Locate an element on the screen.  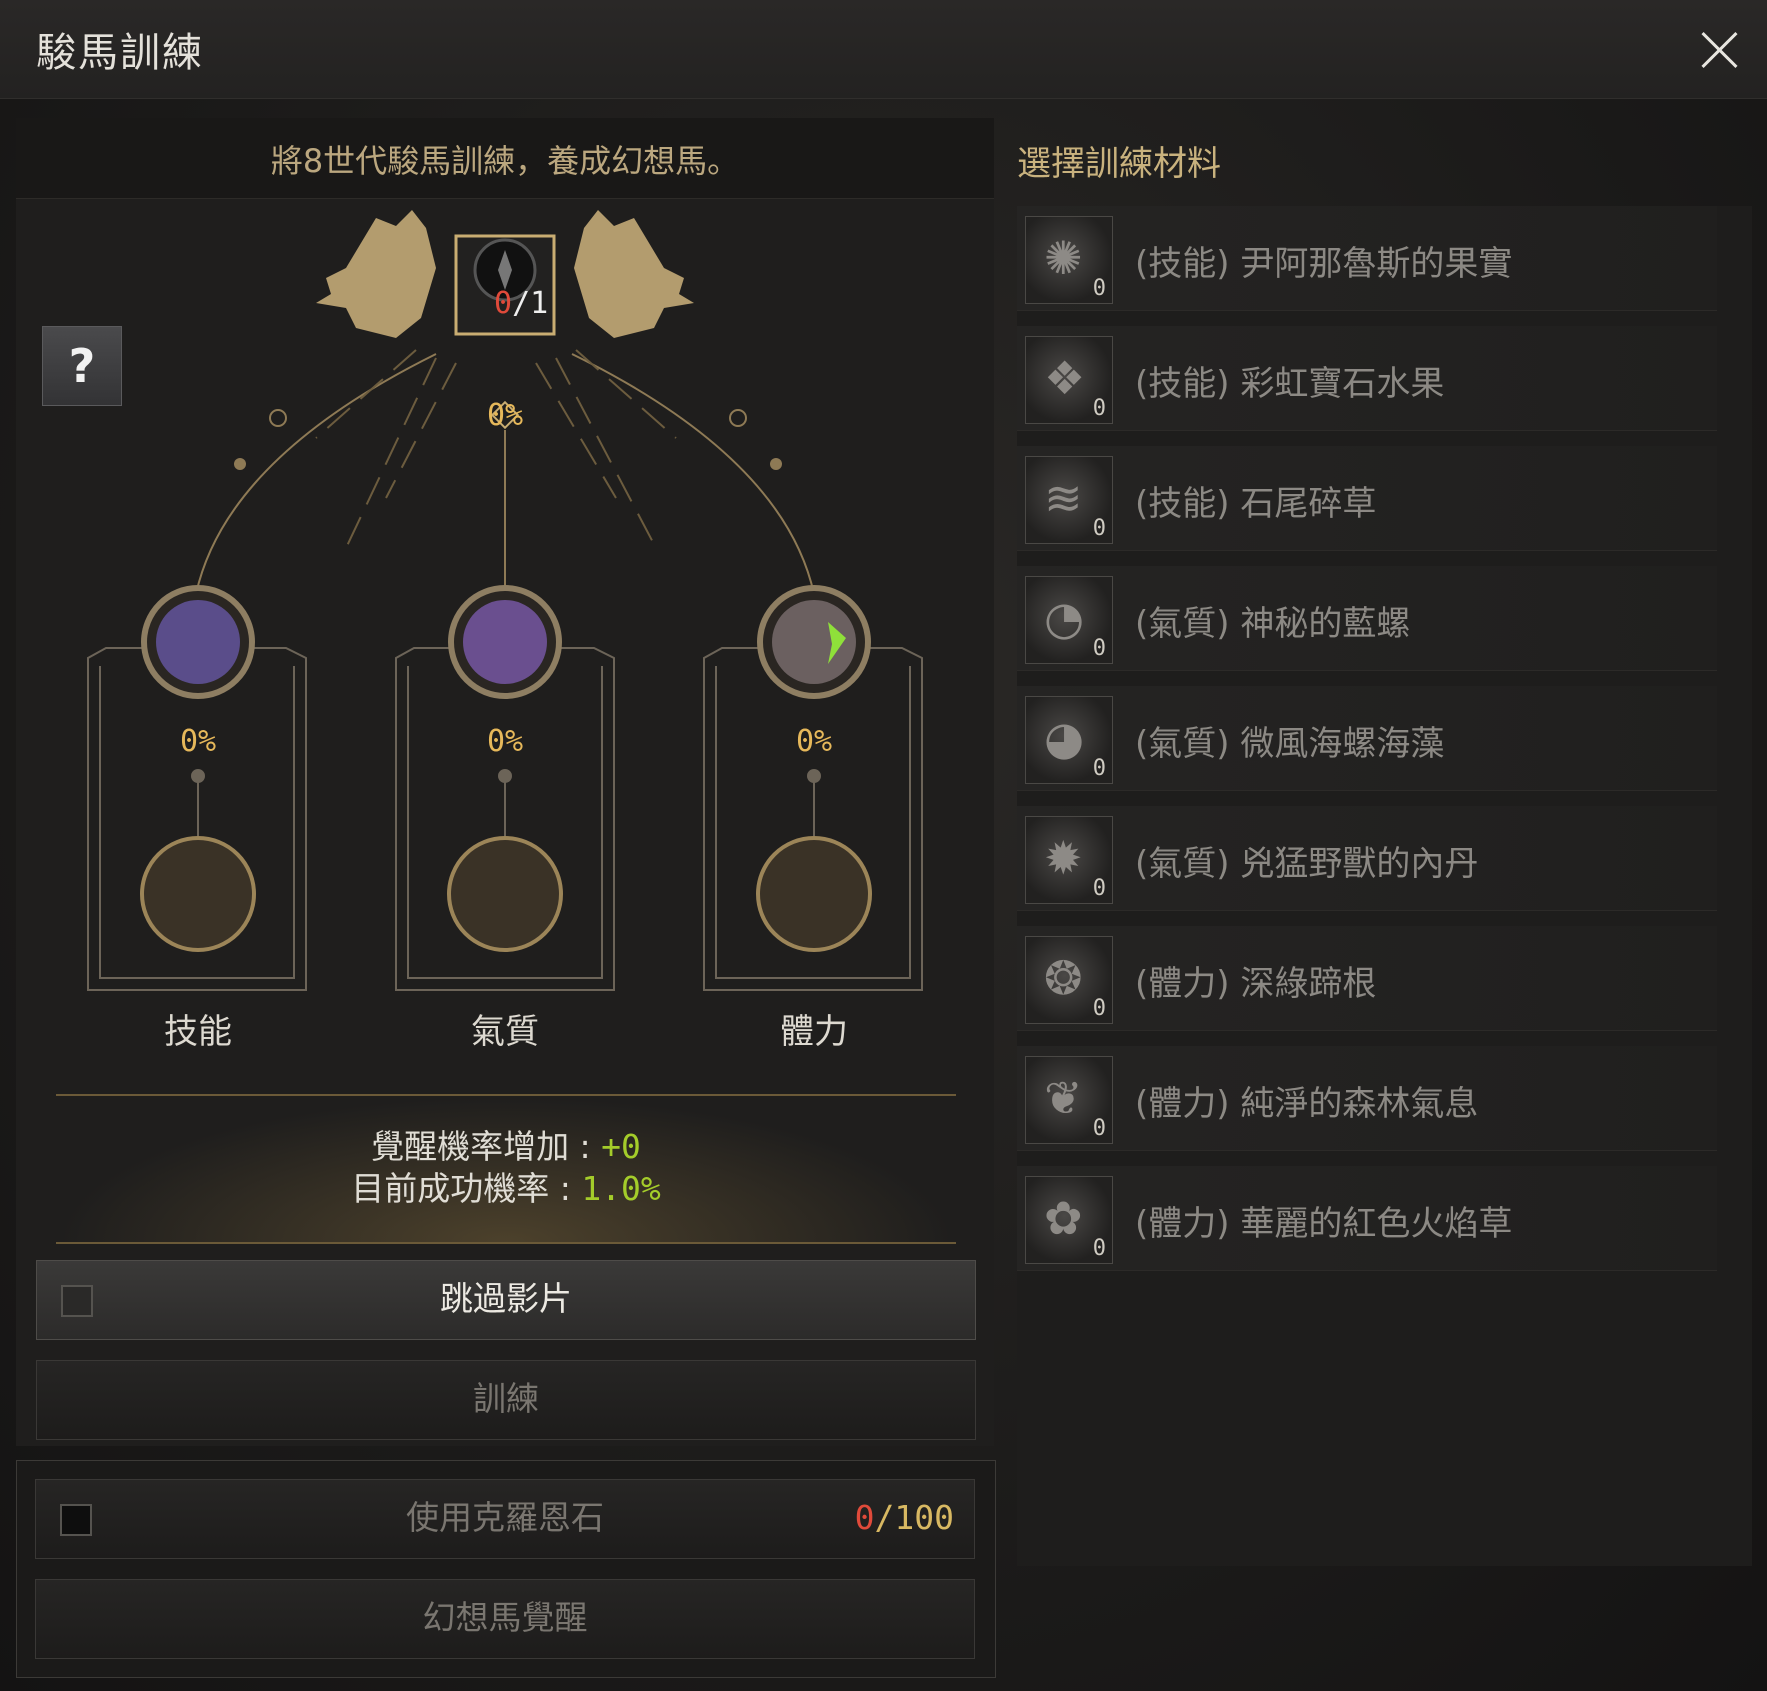
center-percent: 0% is located at coordinates (505, 415).